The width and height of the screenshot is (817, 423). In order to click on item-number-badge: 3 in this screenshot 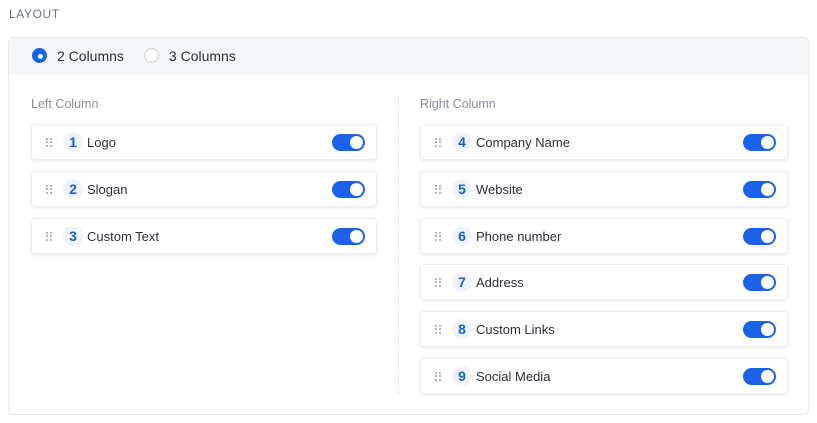, I will do `click(73, 236)`.